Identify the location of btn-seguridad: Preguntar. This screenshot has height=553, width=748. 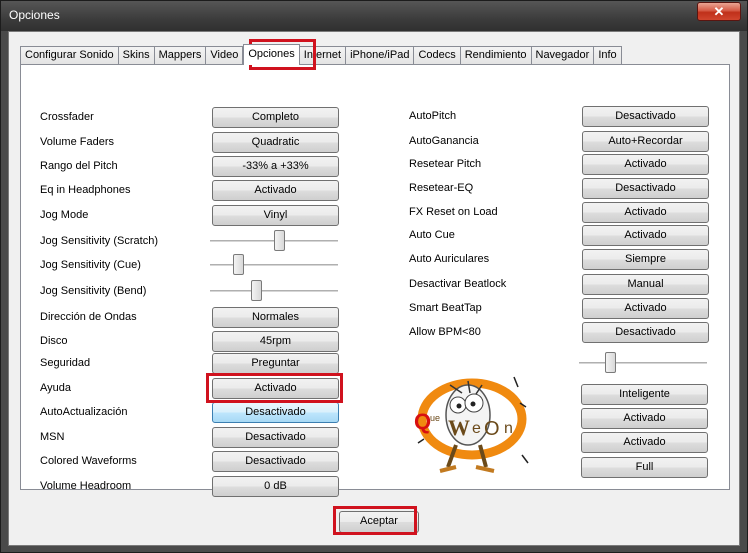
(275, 363).